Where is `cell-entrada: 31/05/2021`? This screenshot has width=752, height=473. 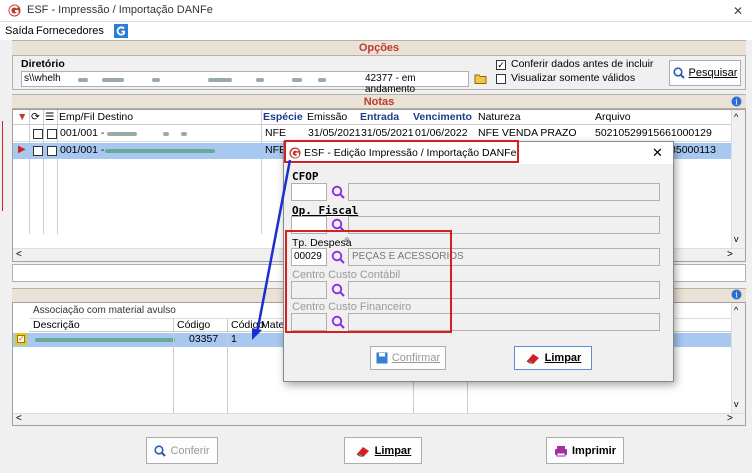
cell-entrada: 31/05/2021 is located at coordinates (387, 133).